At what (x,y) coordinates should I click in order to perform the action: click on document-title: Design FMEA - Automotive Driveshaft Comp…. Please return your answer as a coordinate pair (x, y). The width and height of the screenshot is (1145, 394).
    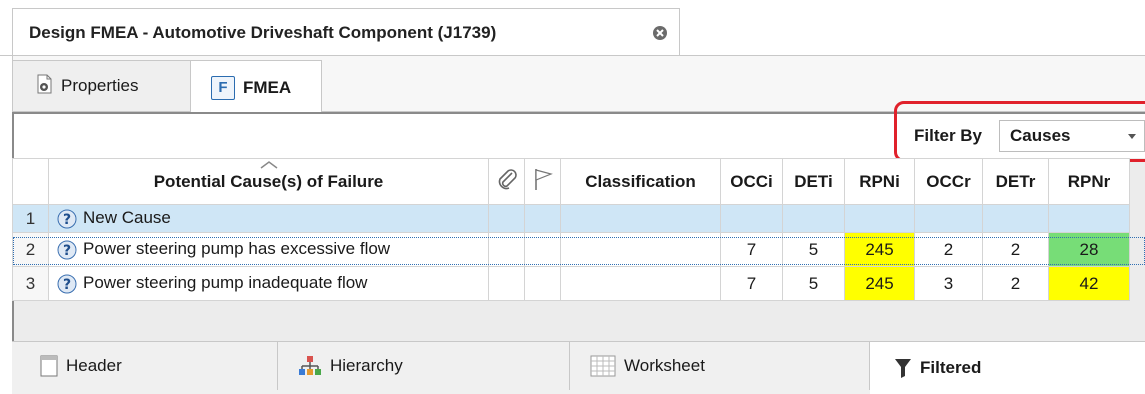
    Looking at the image, I should click on (263, 32).